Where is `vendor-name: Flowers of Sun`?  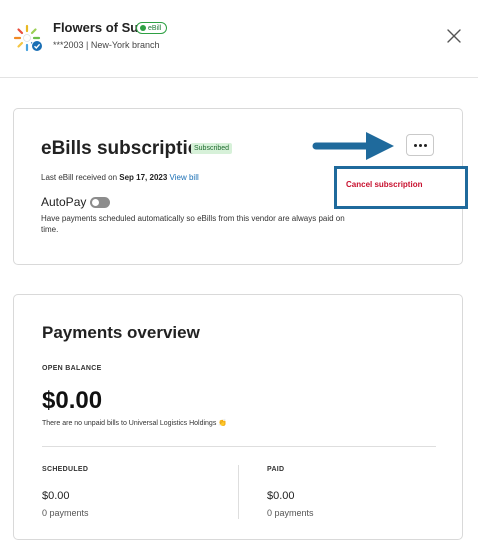
vendor-name: Flowers of Sun is located at coordinates (100, 27).